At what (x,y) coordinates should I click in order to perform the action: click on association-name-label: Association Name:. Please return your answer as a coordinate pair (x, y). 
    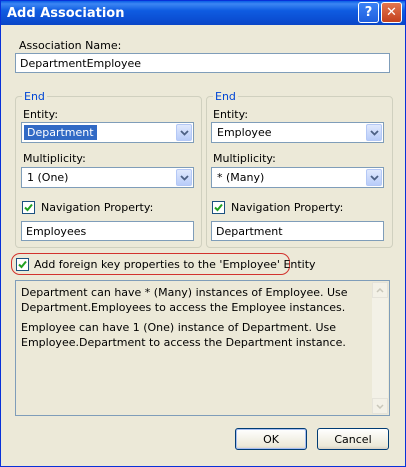
    Looking at the image, I should click on (70, 45).